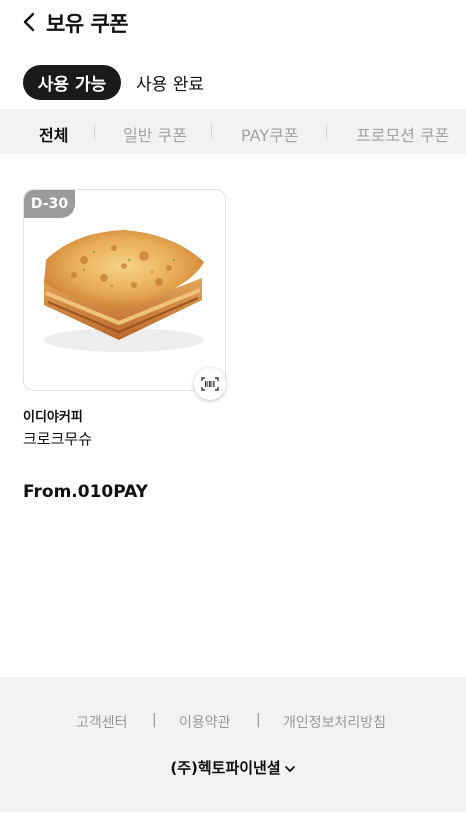  What do you see at coordinates (155, 134) in the screenshot?
I see `filter-general-coupon: 일반 쿠폰` at bounding box center [155, 134].